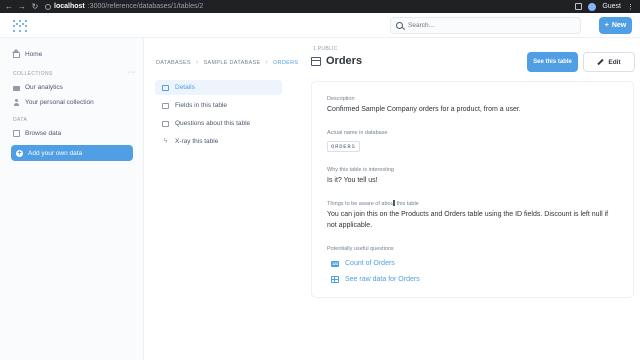 The width and height of the screenshot is (640, 360). I want to click on reload-icon: ↻, so click(35, 6).